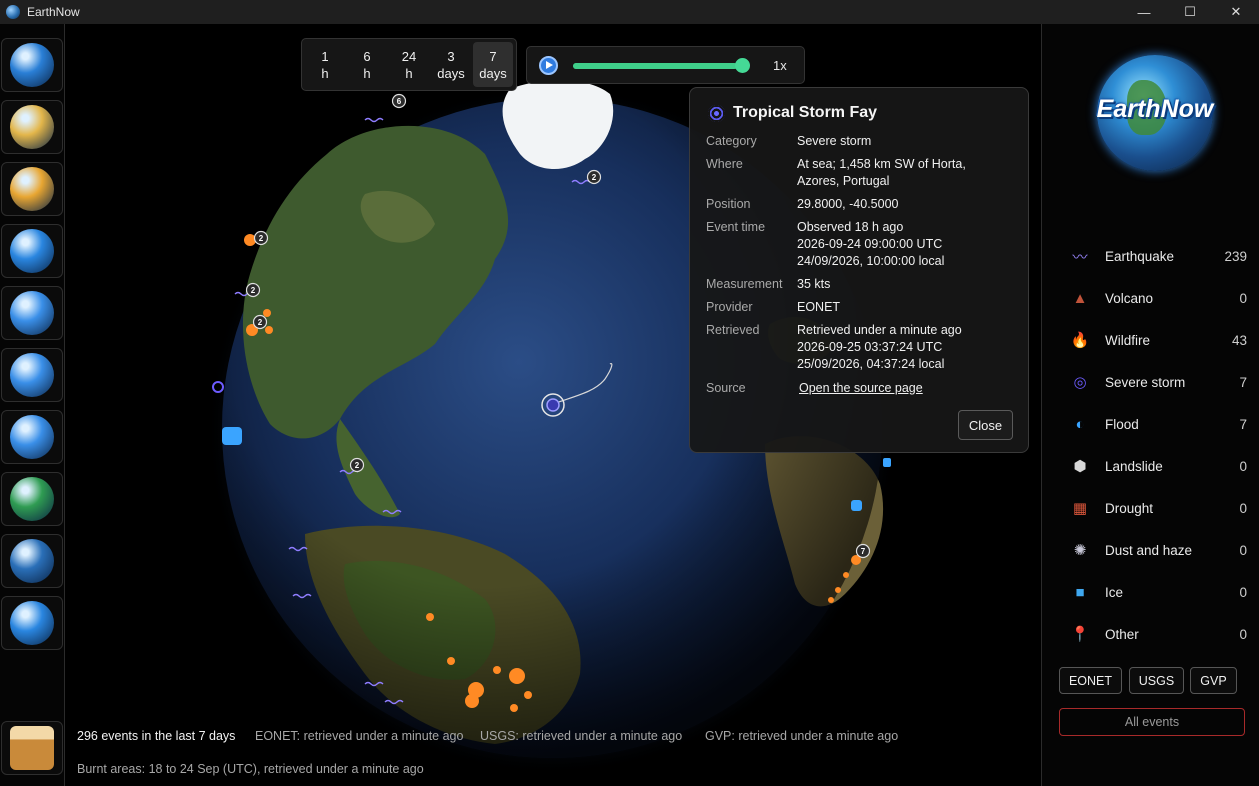  I want to click on info-orbit-icon, so click(32, 623).